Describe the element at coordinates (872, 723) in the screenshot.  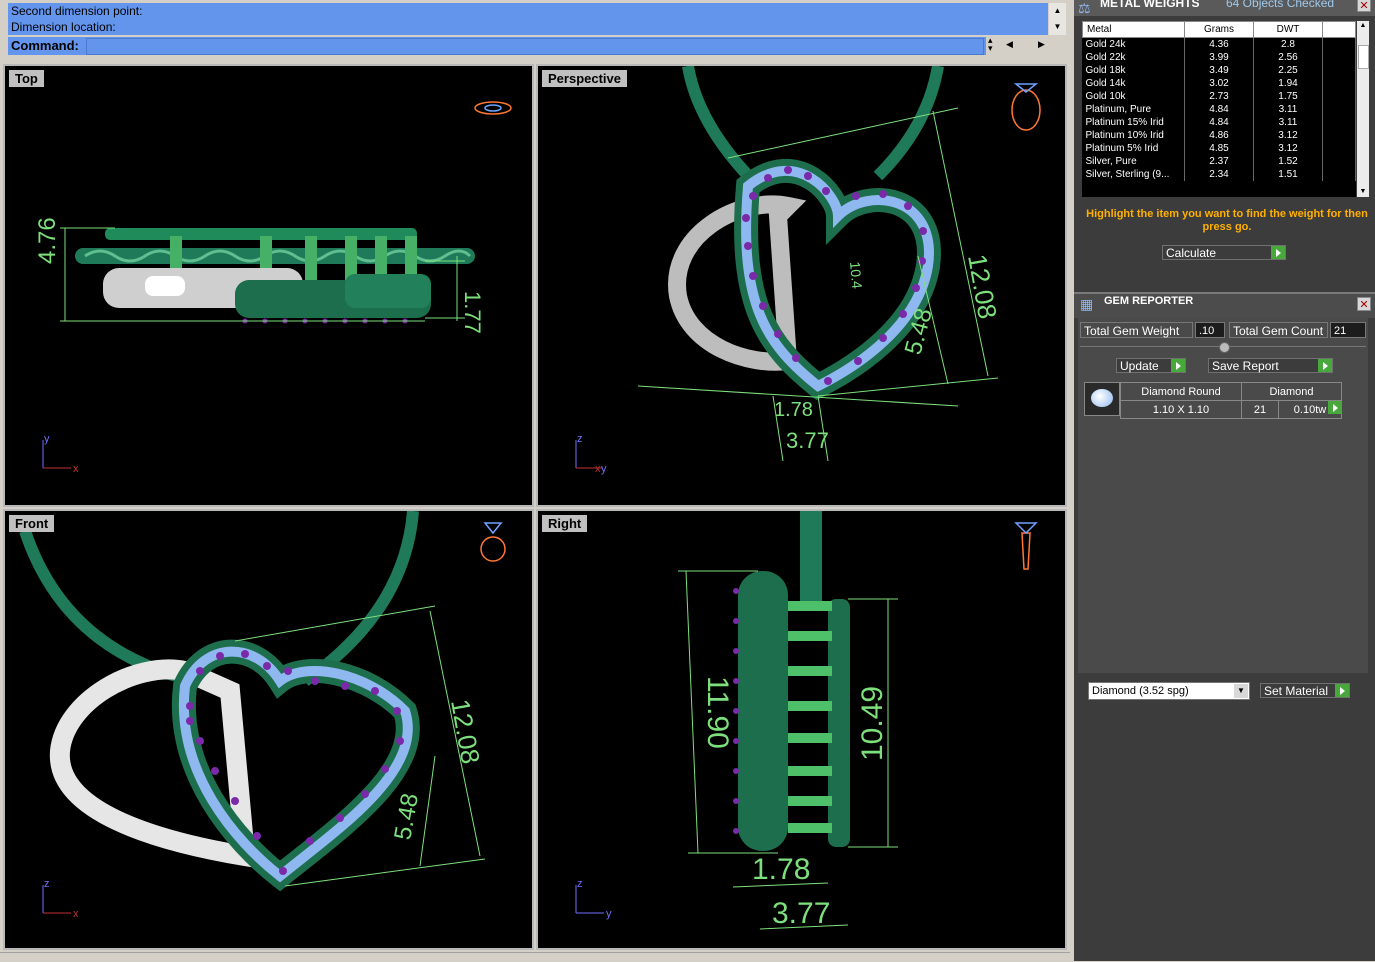
I see `dimension-label: 10.49` at that location.